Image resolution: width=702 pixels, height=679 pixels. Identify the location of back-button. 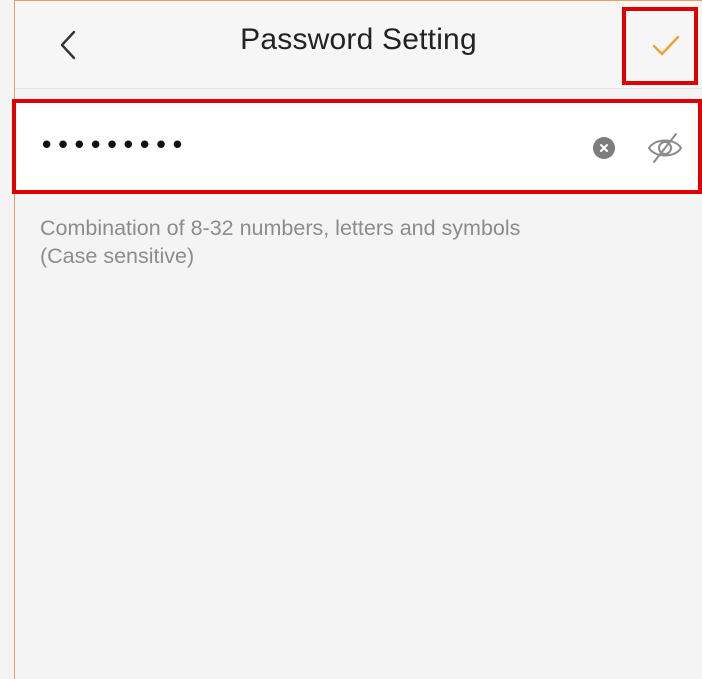
(68, 45).